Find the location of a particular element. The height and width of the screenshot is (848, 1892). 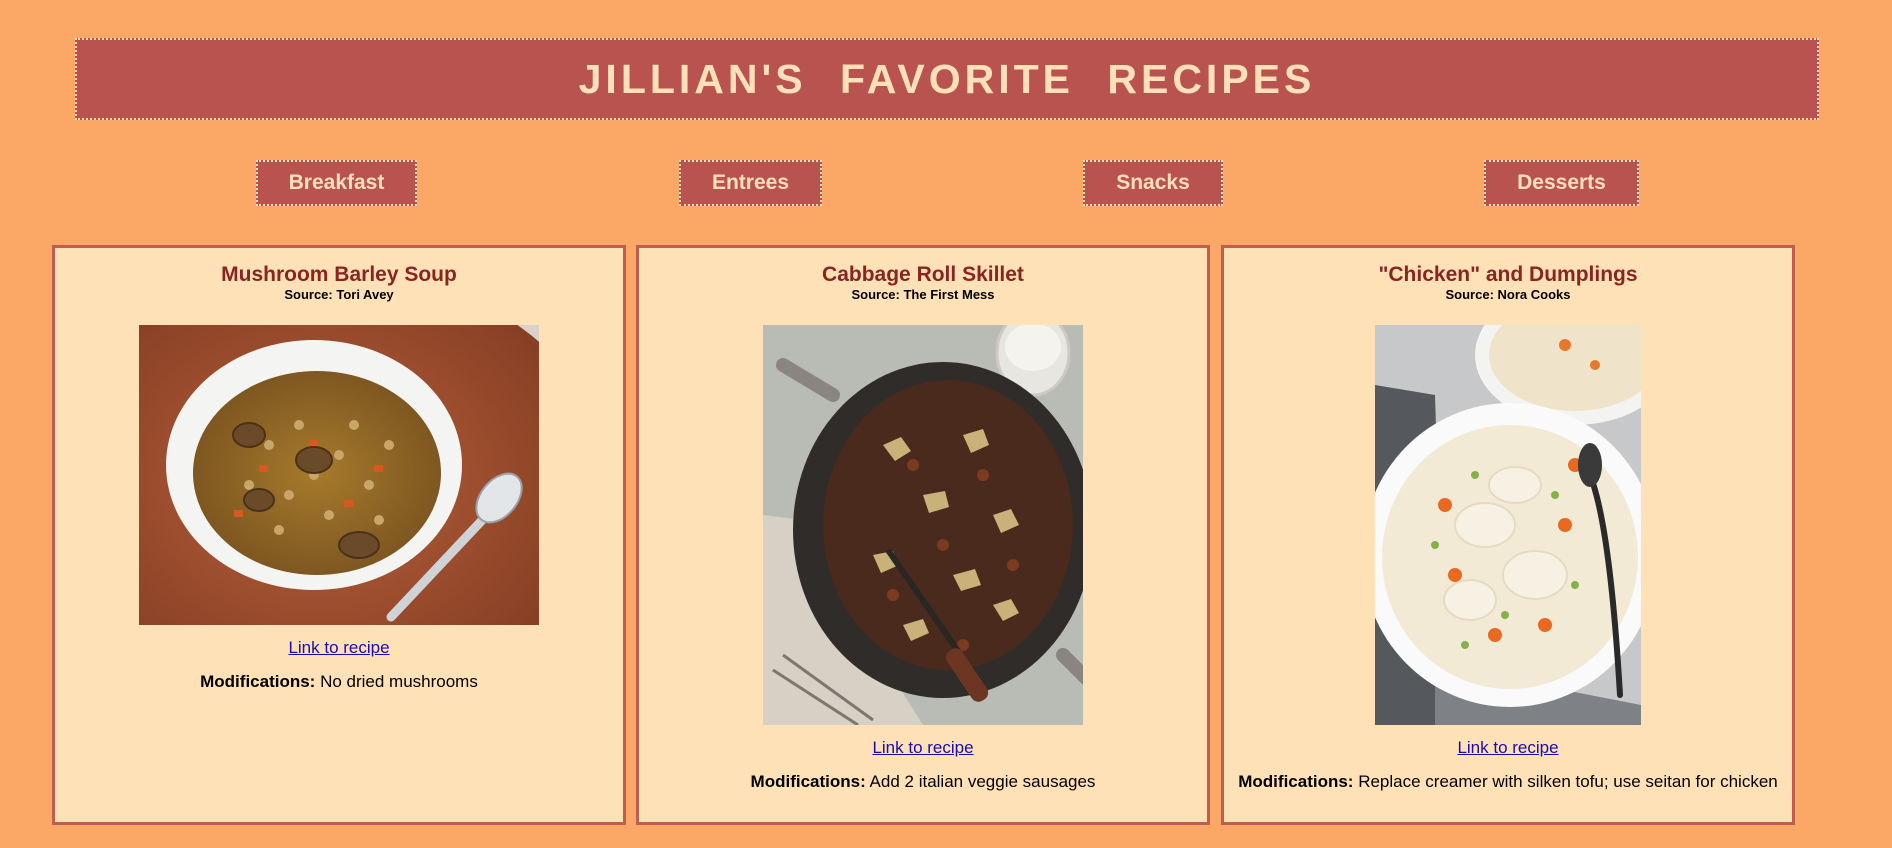

recipe-source: Source: Nora Cooks is located at coordinates (1508, 294).